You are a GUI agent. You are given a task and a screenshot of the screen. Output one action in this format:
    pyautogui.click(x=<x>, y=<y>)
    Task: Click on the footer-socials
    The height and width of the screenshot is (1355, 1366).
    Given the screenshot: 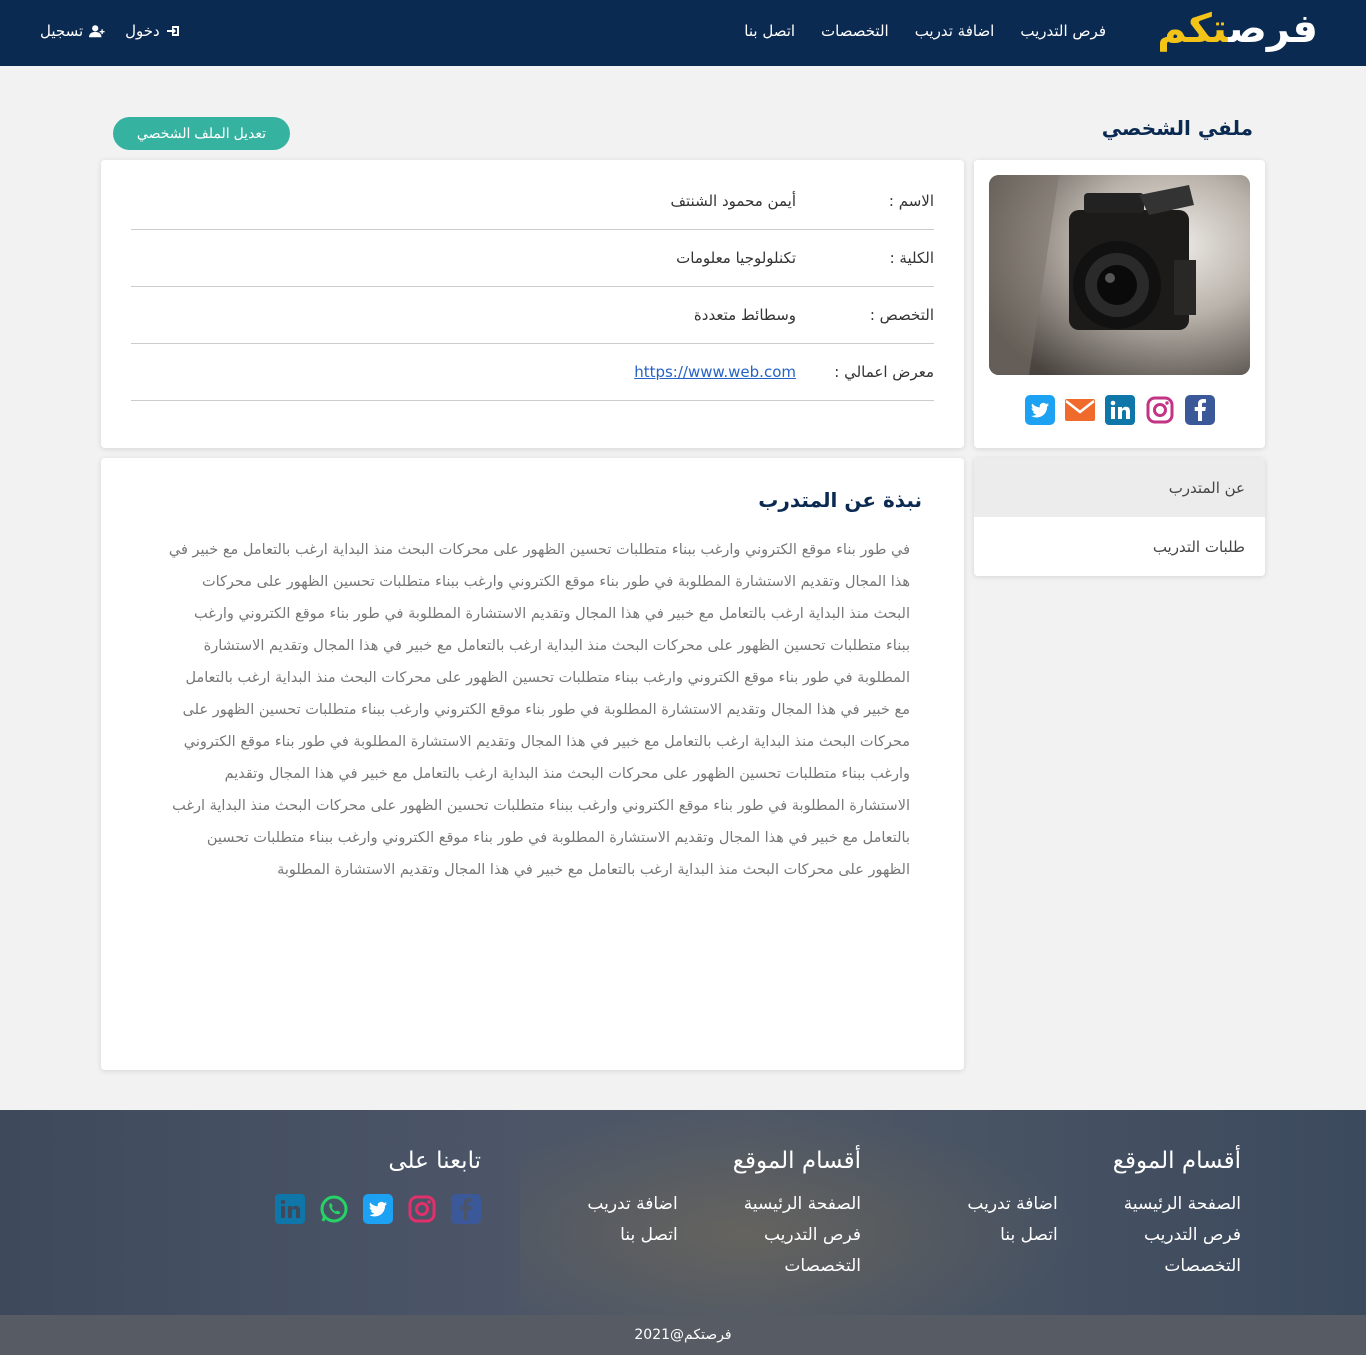 What is the action you would take?
    pyautogui.click(x=378, y=1209)
    